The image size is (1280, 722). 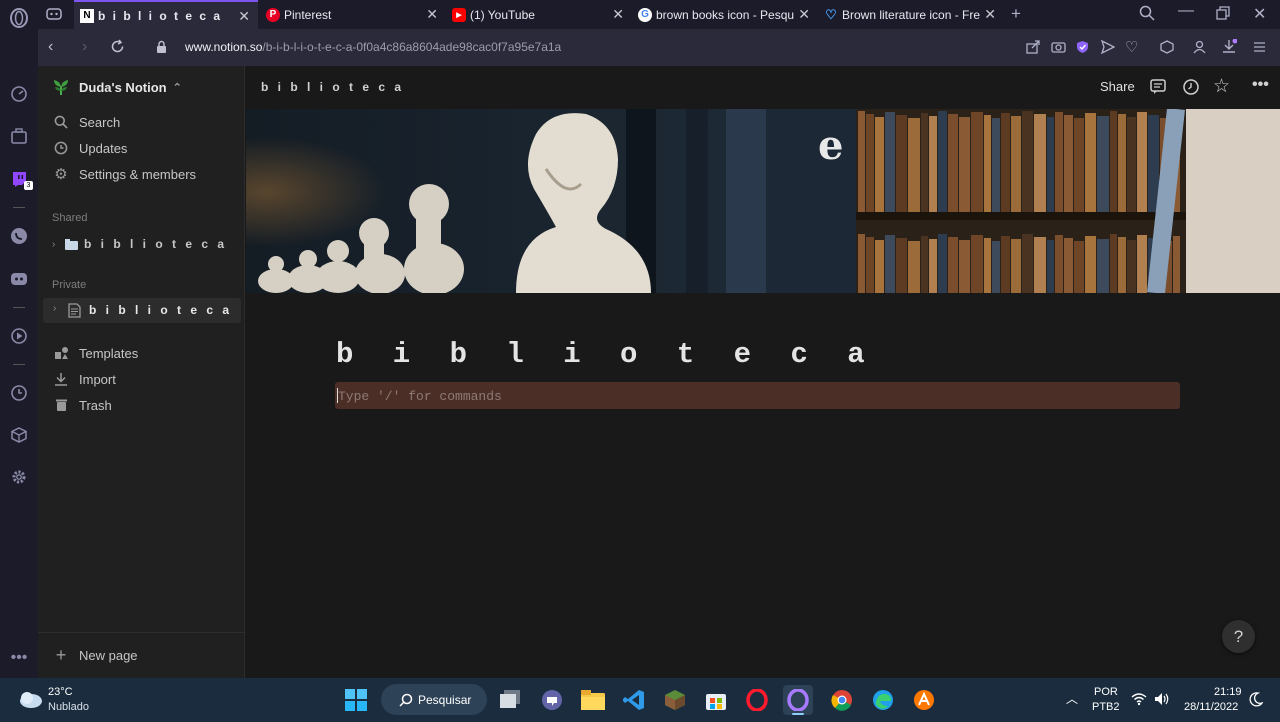 I want to click on tab-google: G brown books icon - Pesqui ✕, so click(x=725, y=14).